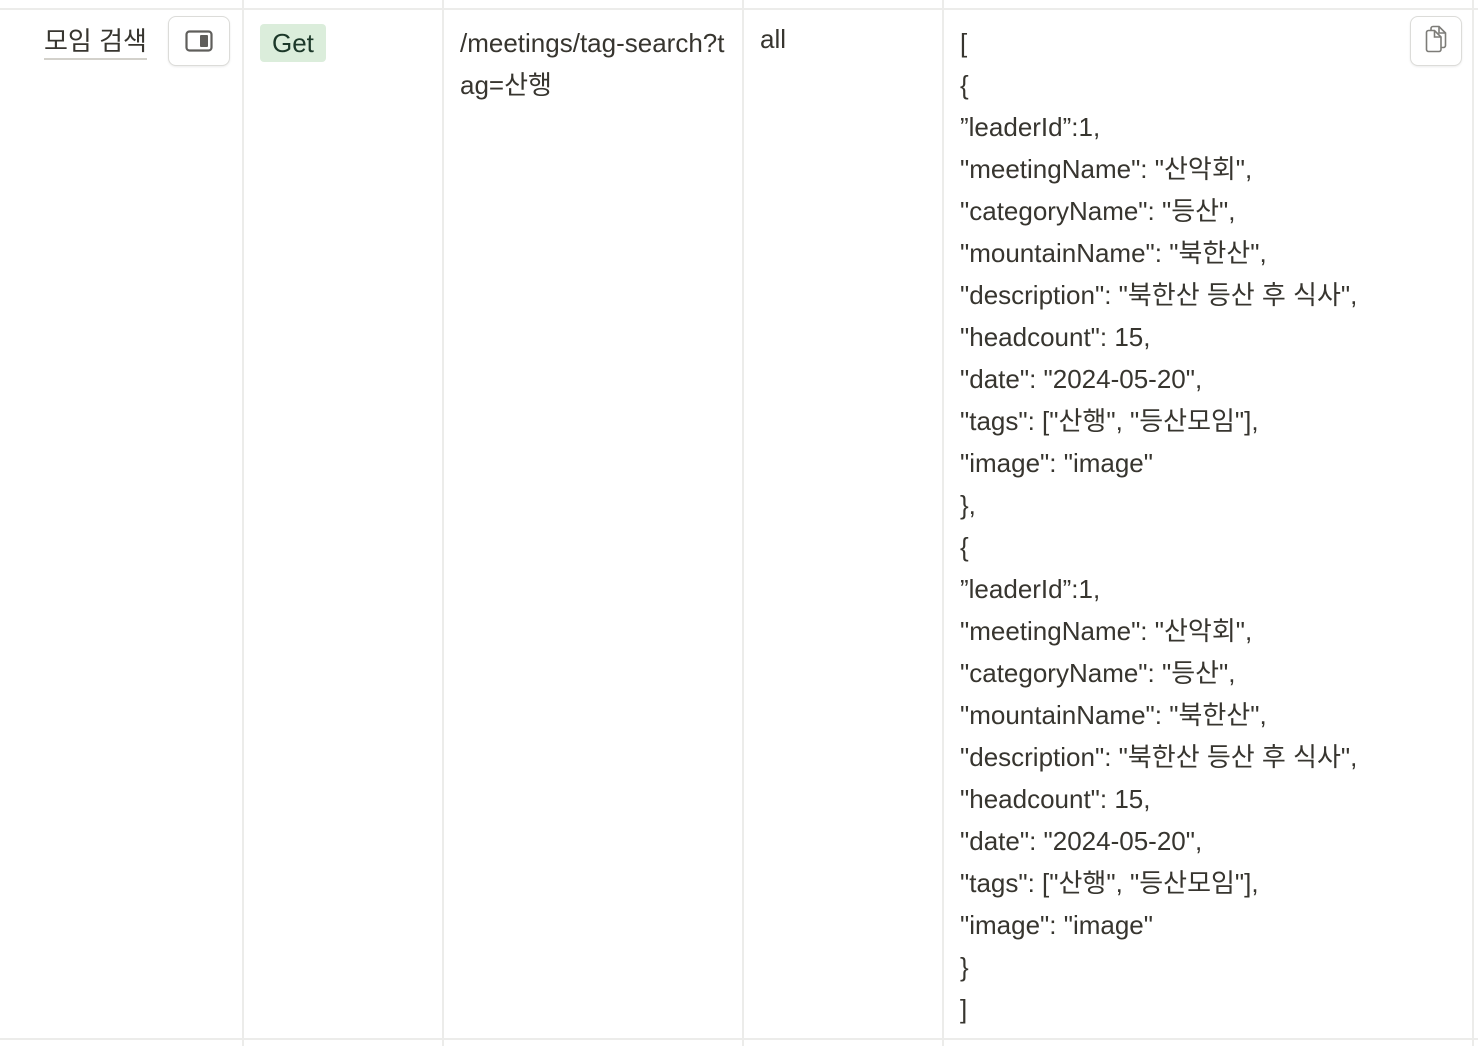  I want to click on open-side-peek-button, so click(199, 41).